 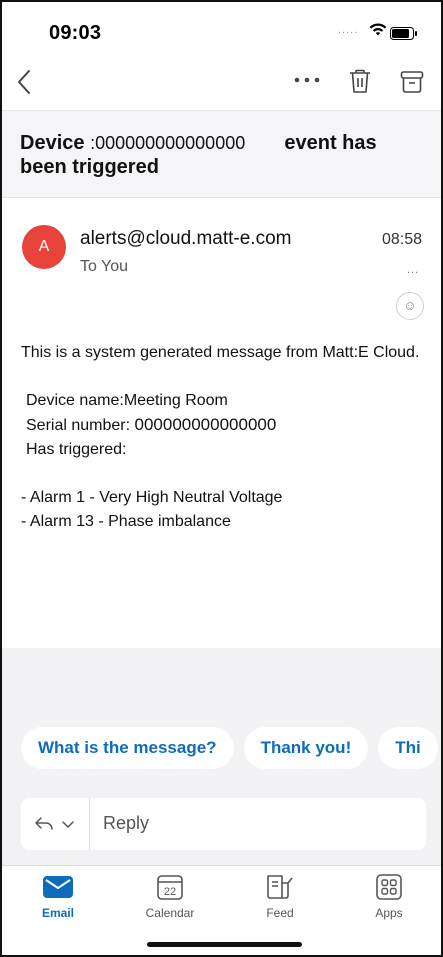 I want to click on wifi-icon, so click(x=378, y=29).